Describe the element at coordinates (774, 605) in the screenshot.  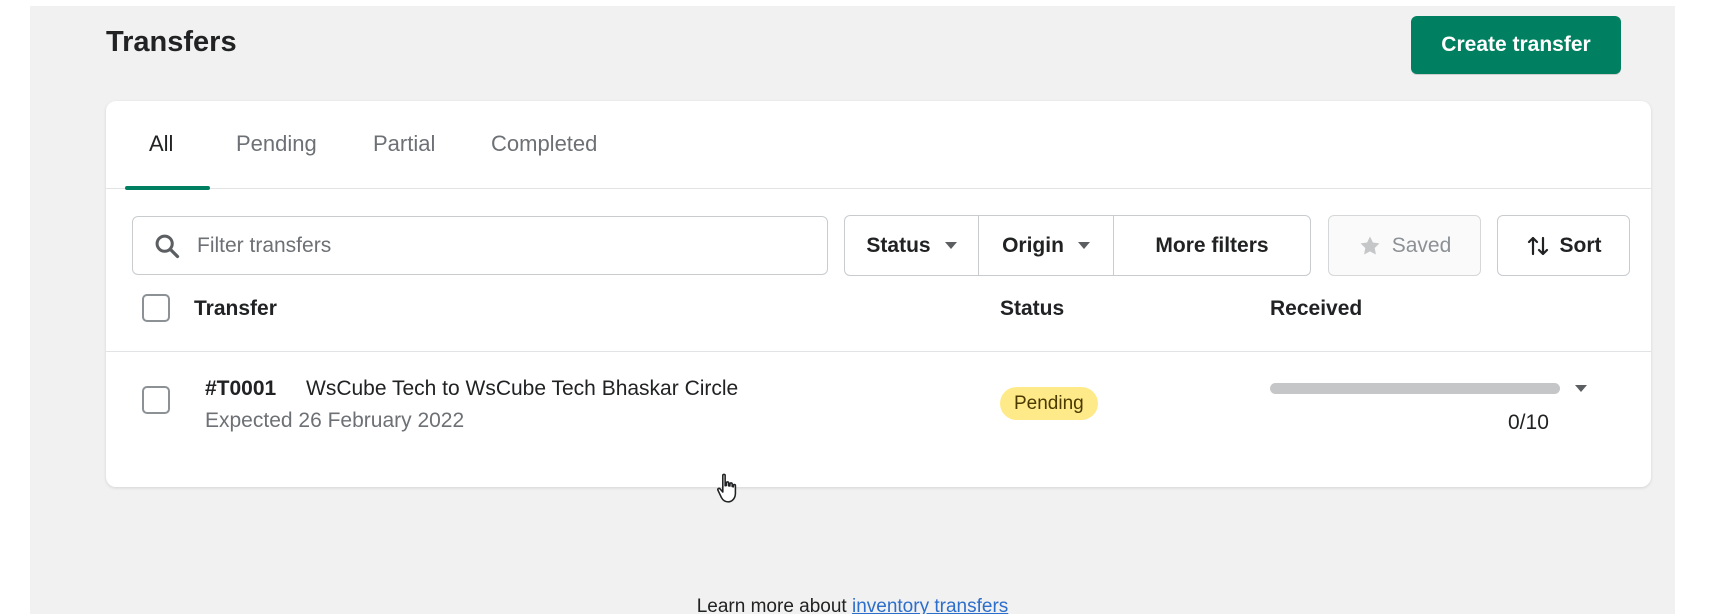
I see `footer-prefix: Learn more about` at that location.